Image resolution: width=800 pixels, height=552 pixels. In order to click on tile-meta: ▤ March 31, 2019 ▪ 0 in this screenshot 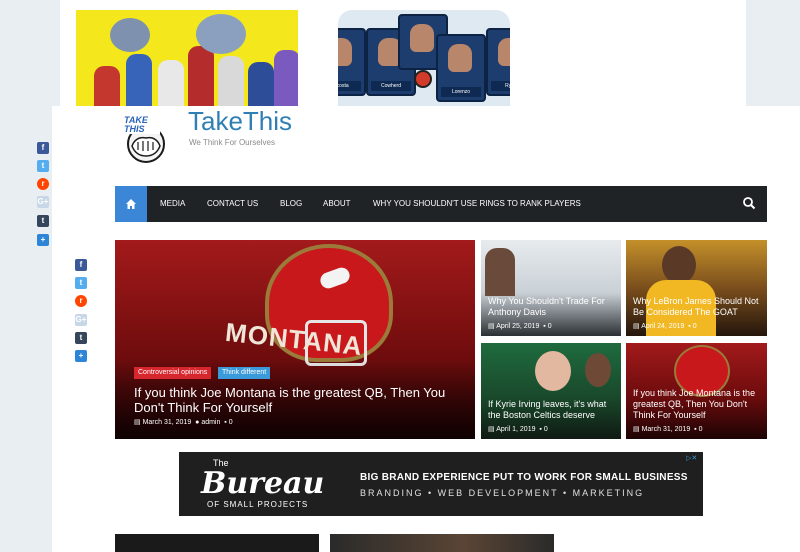, I will do `click(667, 429)`.